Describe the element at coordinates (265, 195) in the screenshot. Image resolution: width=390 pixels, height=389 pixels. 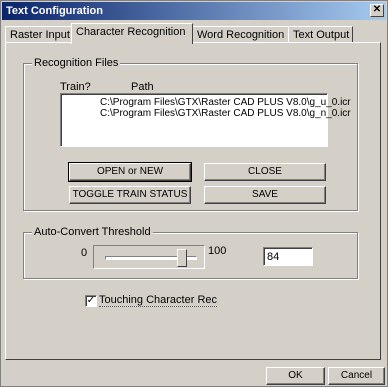
I see `save-button: SAVE` at that location.